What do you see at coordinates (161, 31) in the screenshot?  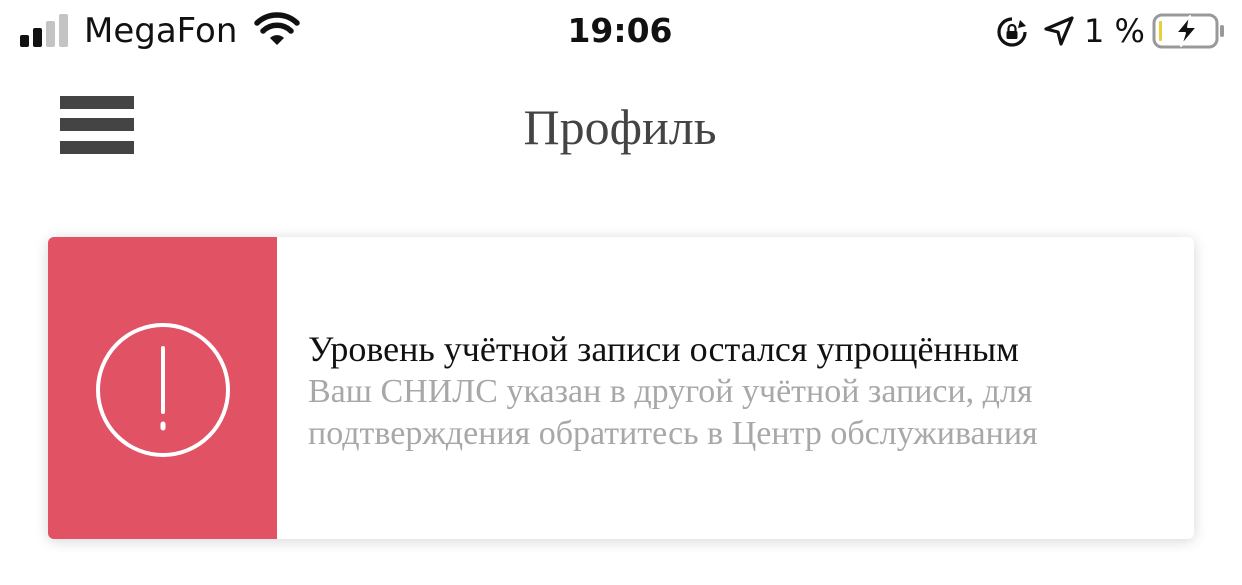 I see `carrier-name: MegaFon` at bounding box center [161, 31].